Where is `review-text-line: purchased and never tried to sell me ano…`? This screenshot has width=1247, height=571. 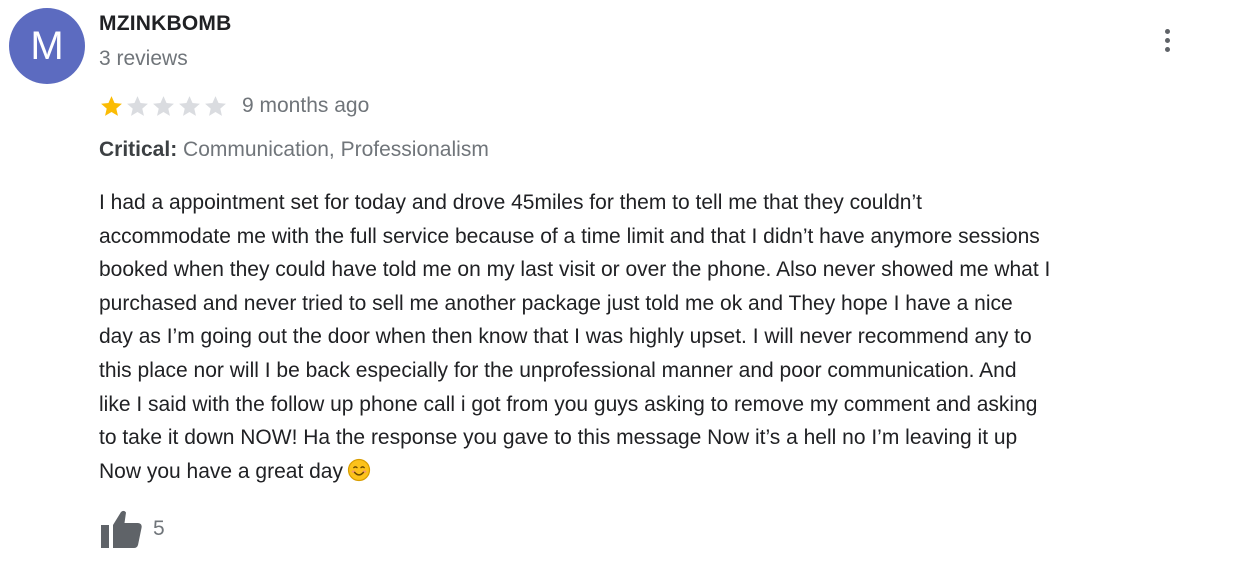
review-text-line: purchased and never tried to sell me ano… is located at coordinates (556, 303).